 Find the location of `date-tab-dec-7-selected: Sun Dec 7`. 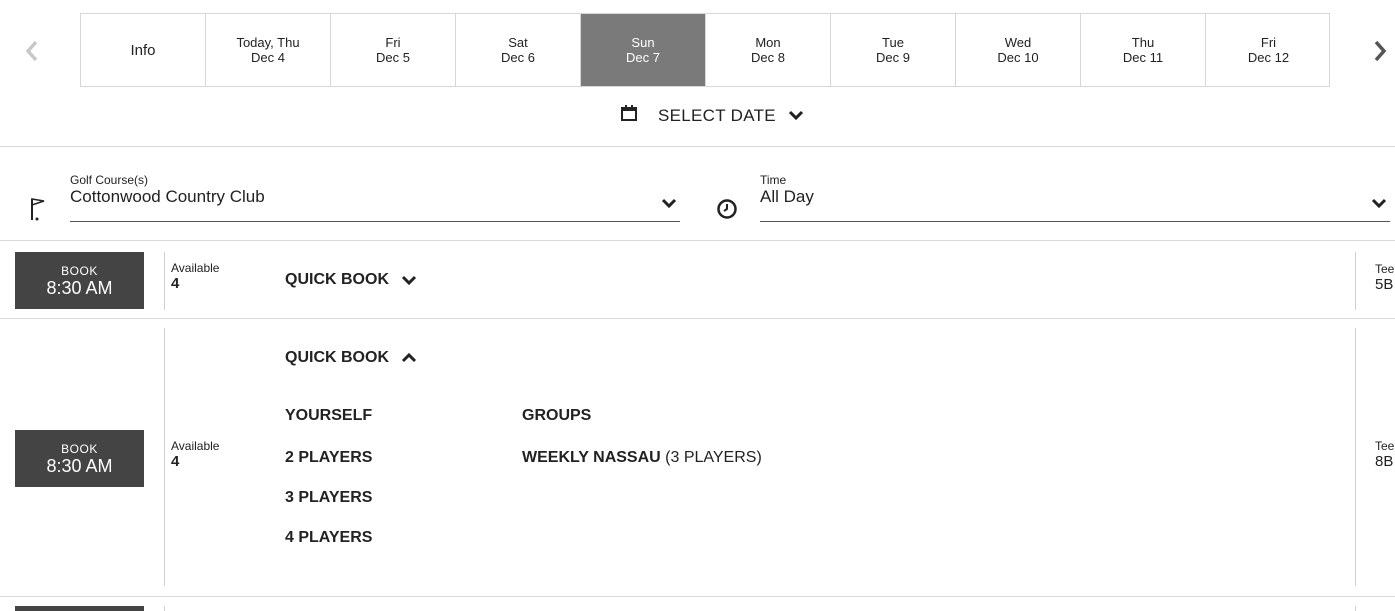

date-tab-dec-7-selected: Sun Dec 7 is located at coordinates (643, 50).